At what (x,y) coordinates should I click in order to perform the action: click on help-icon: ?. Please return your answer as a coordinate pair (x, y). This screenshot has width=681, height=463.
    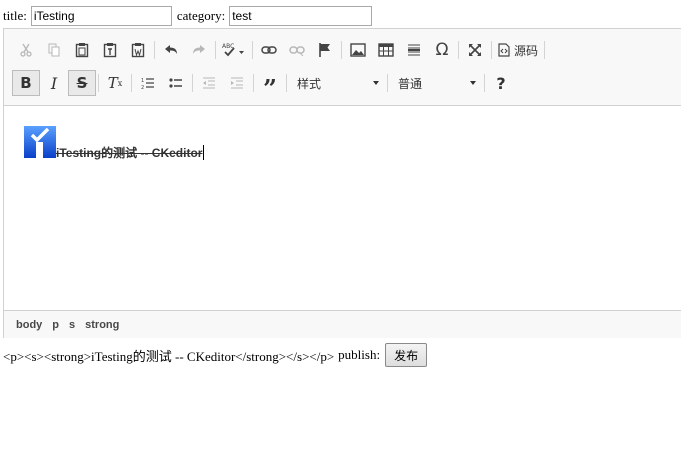
    Looking at the image, I should click on (501, 83).